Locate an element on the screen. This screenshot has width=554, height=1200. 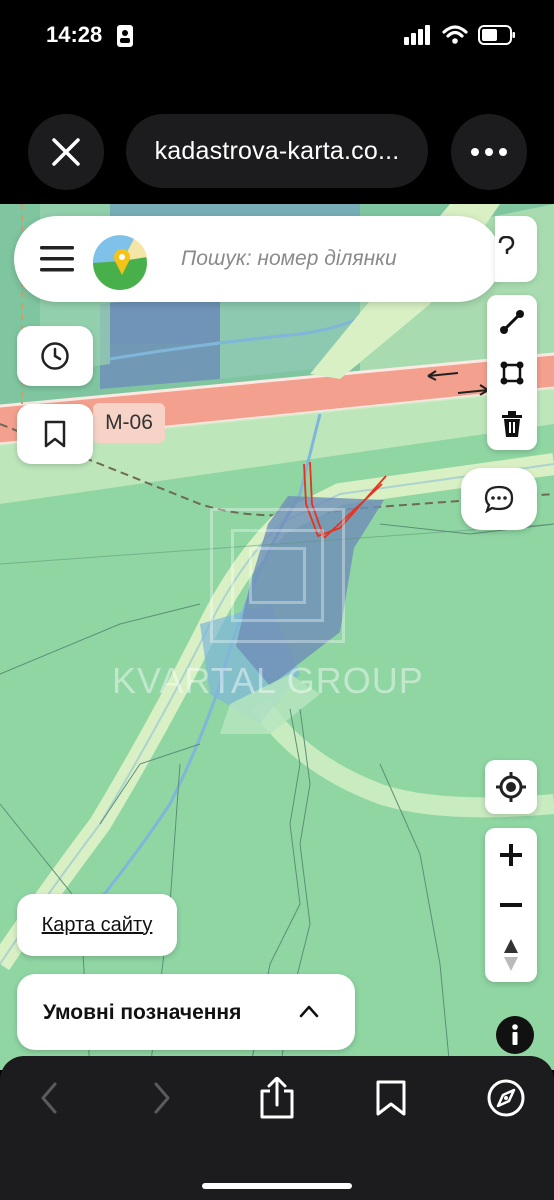
info-button is located at coordinates (515, 1035).